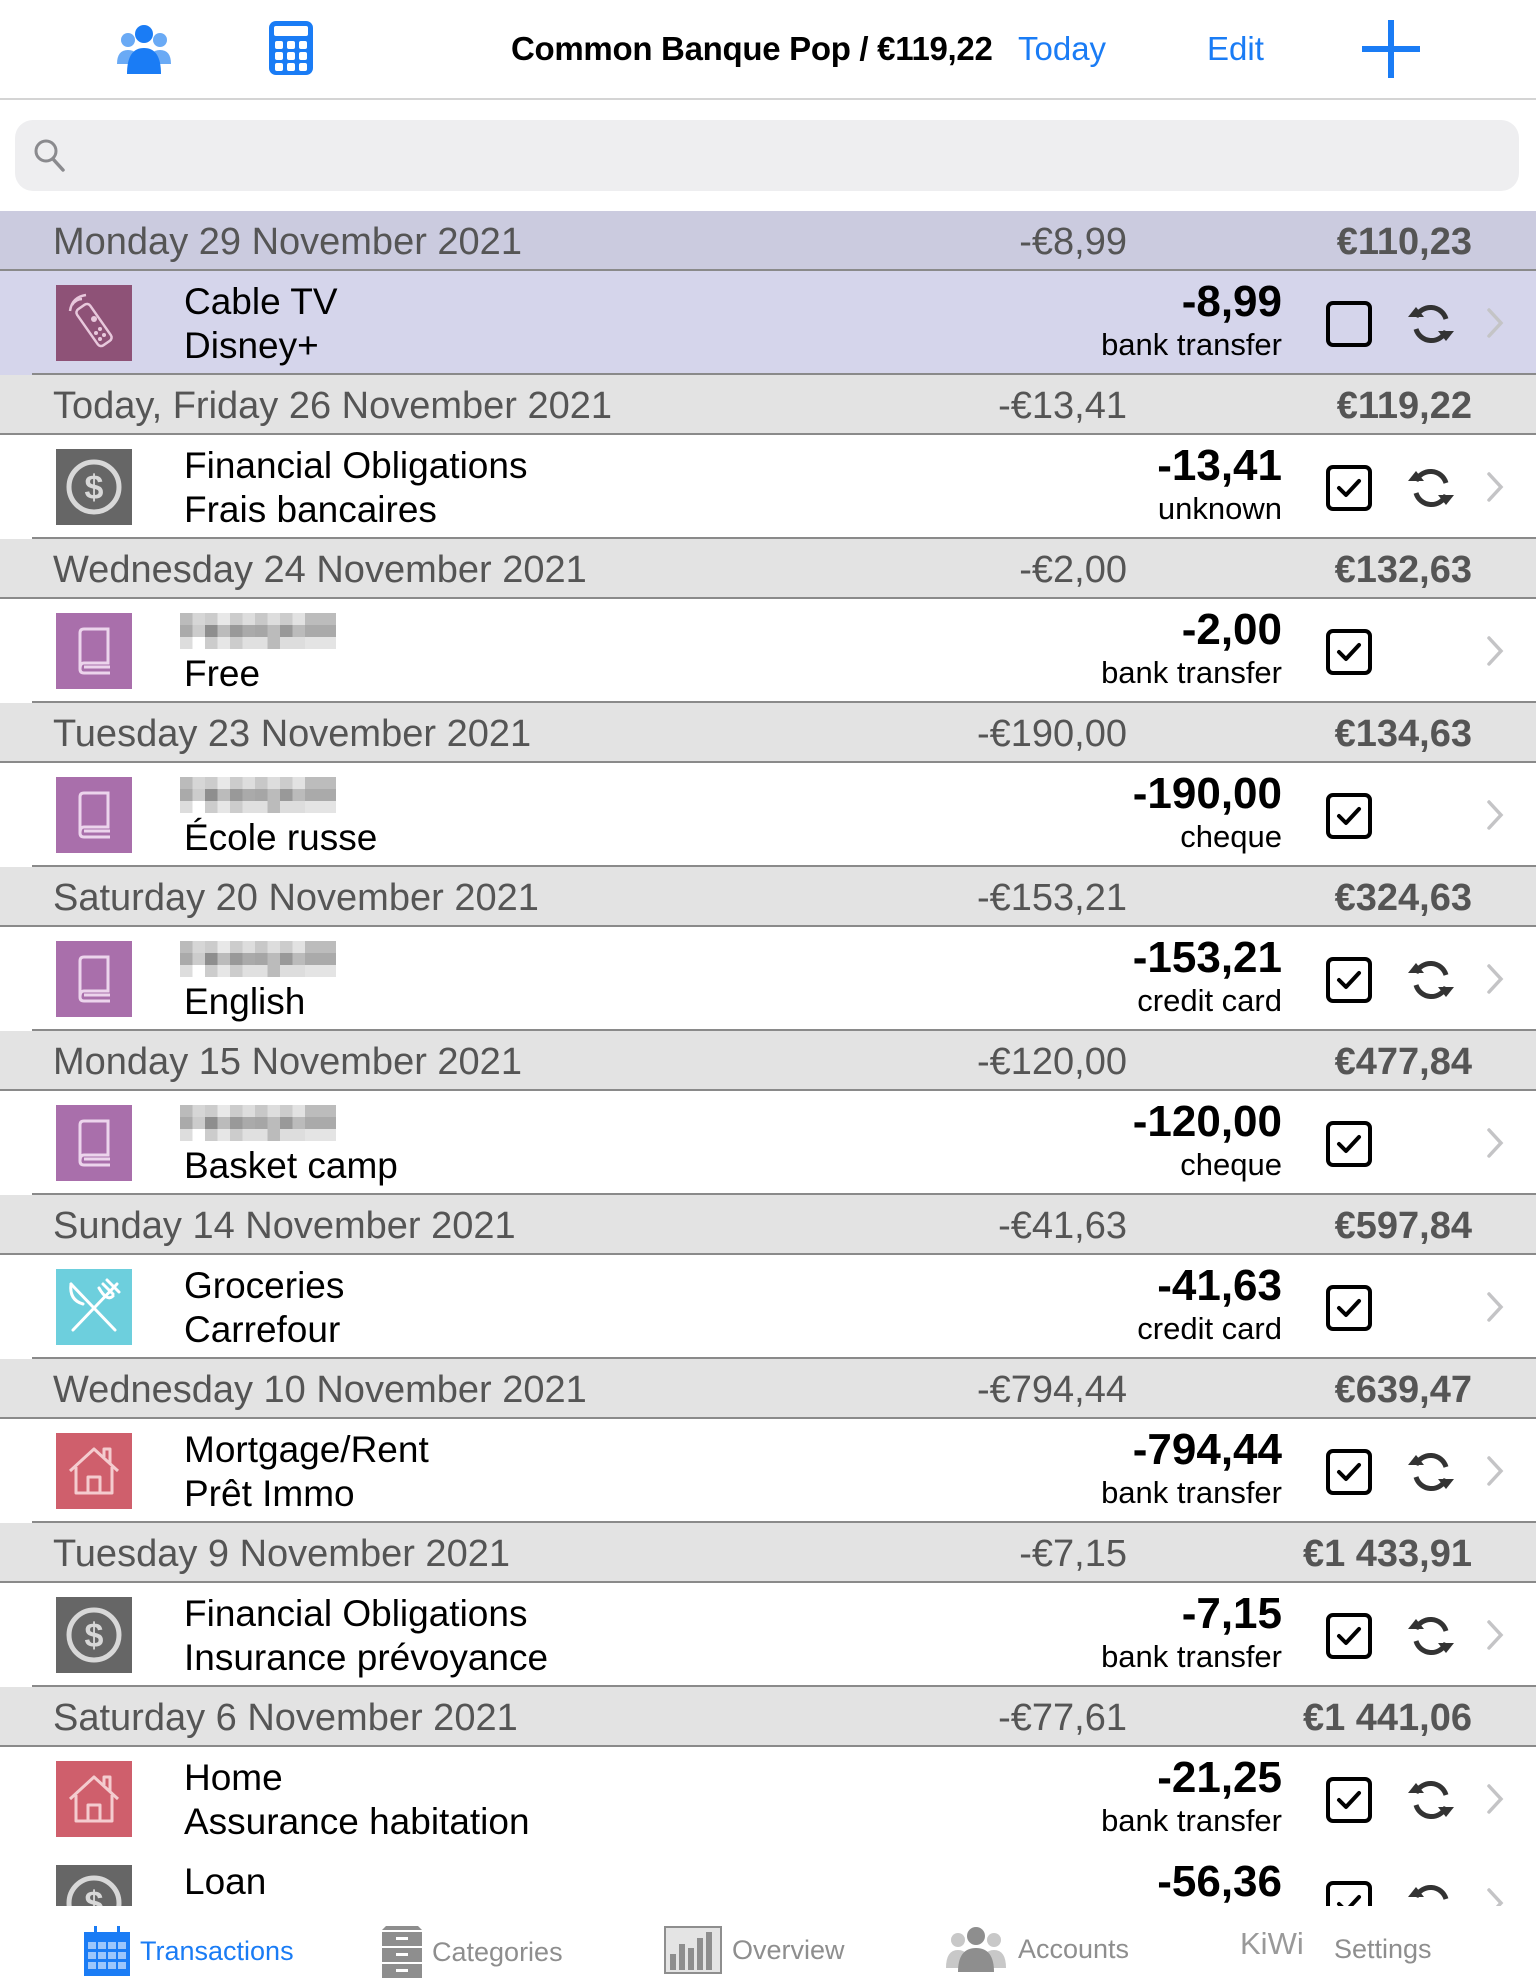 This screenshot has width=1536, height=1986. I want to click on tab-accounts: Accounts, so click(1036, 1949).